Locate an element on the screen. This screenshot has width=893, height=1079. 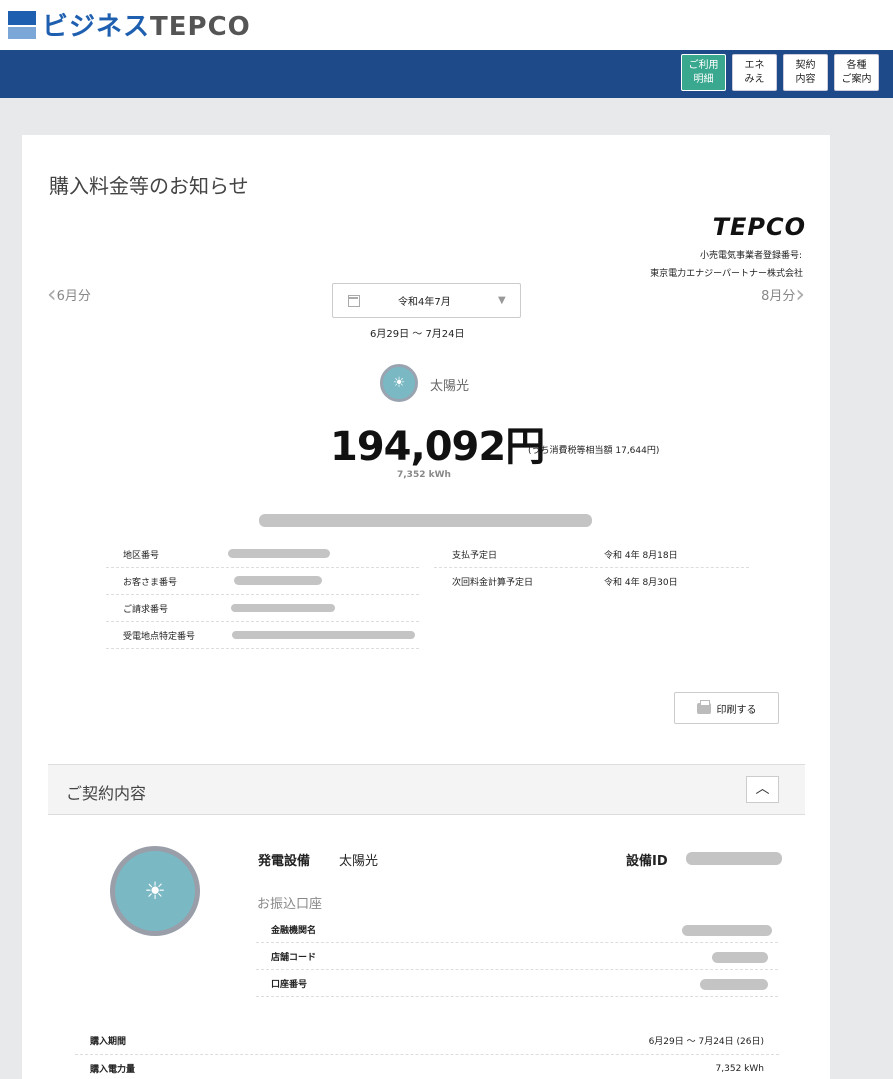
chevron-right-icon: › is located at coordinates (800, 294).